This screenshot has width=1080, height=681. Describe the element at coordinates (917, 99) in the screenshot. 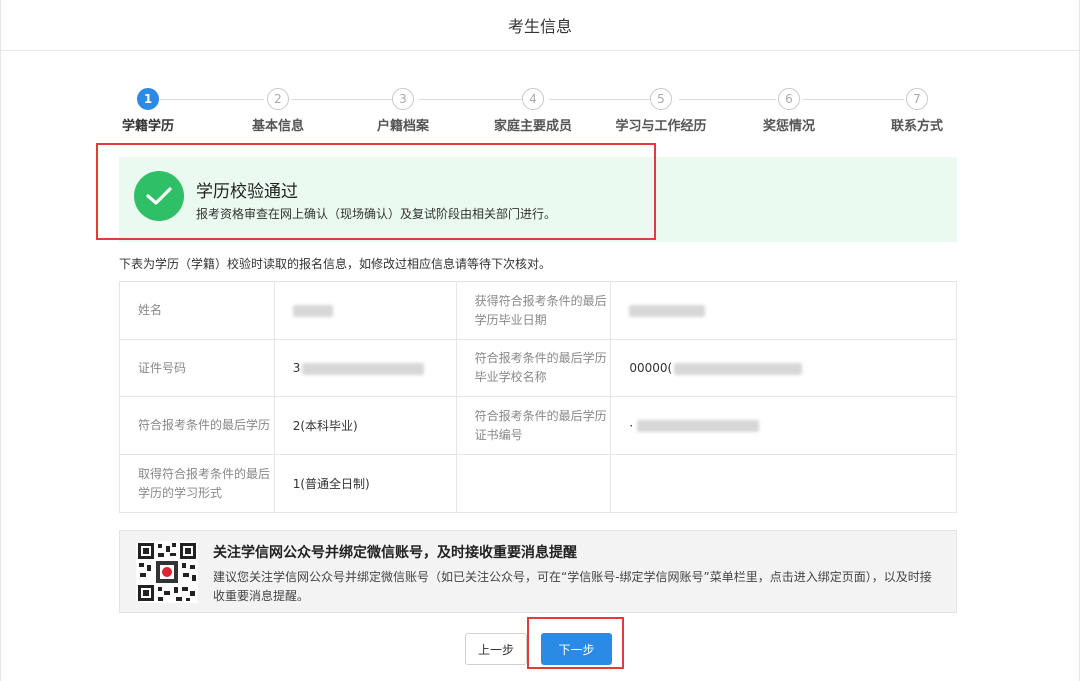

I see `step-number: 7` at that location.